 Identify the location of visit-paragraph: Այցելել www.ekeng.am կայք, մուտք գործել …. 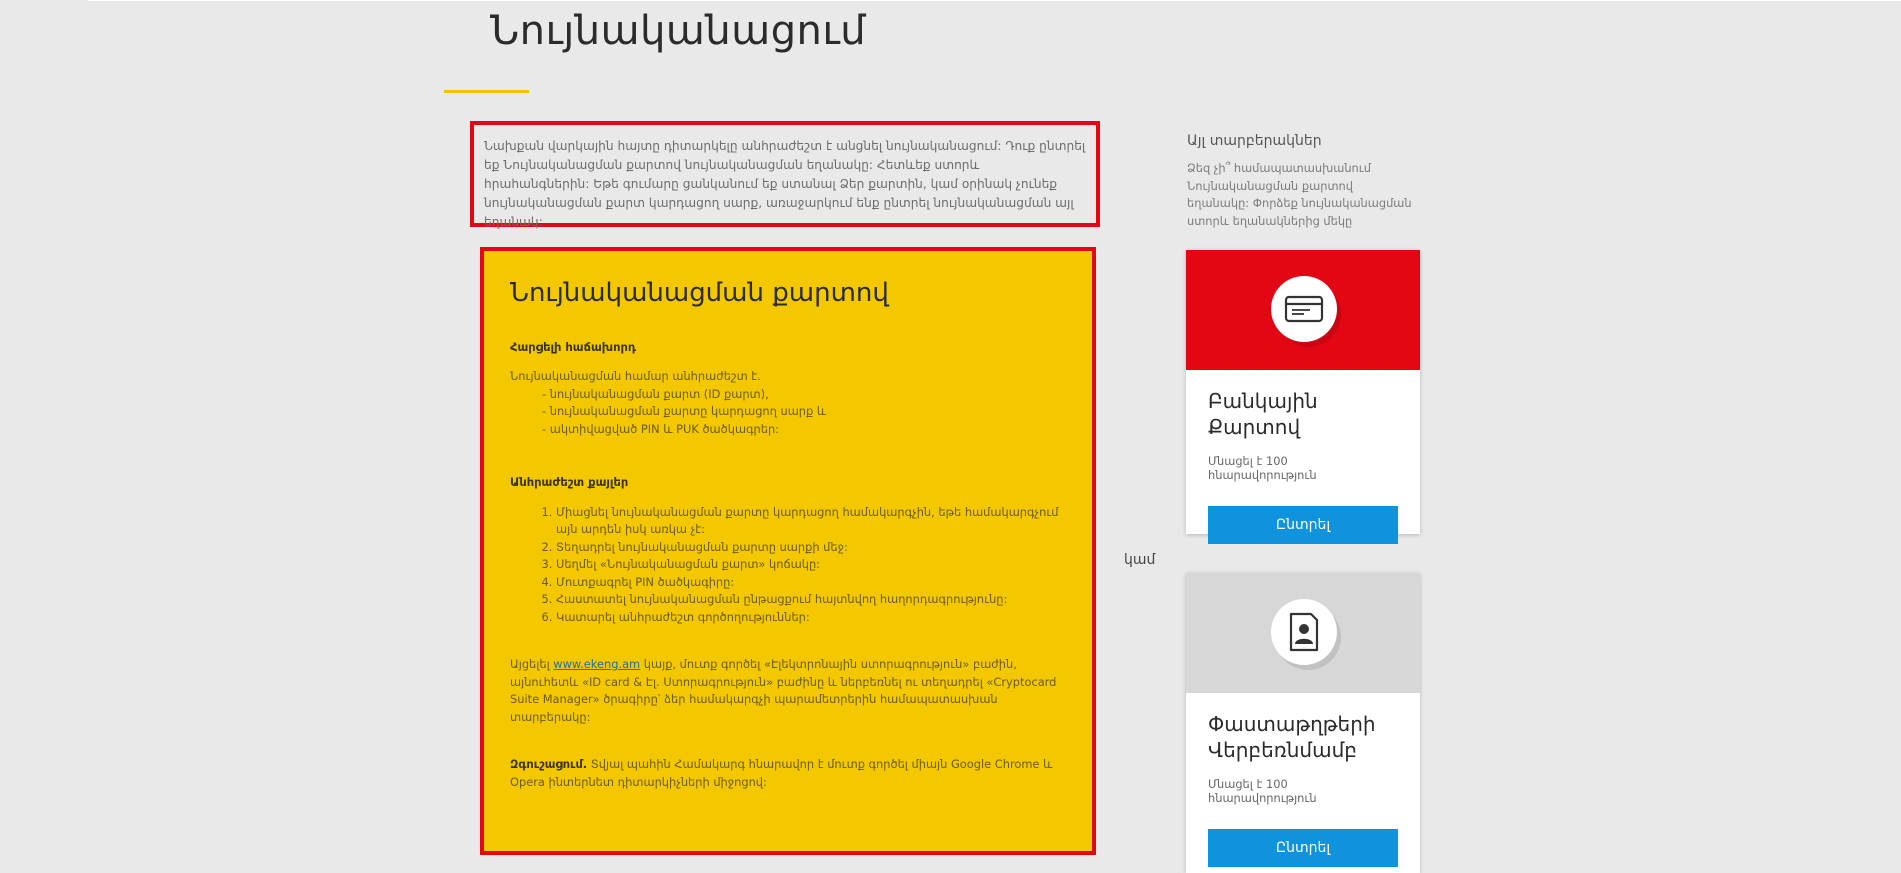
(788, 691).